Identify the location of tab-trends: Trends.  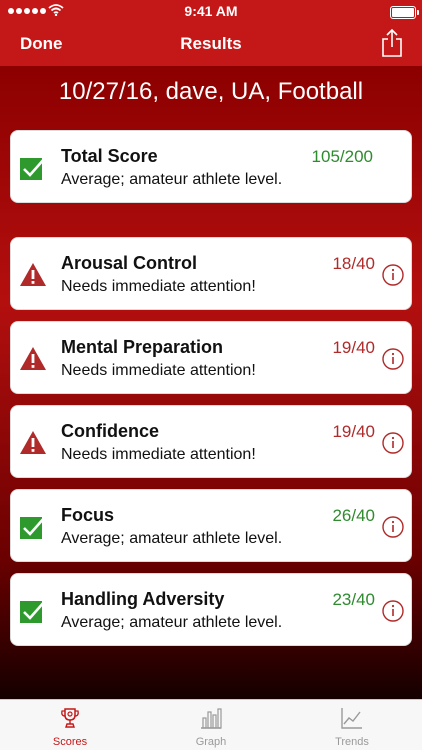
(352, 725).